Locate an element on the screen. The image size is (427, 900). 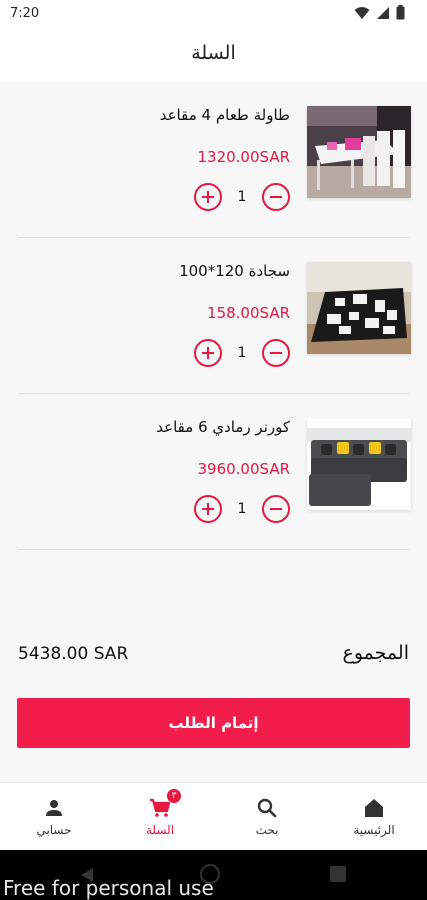
rug-image is located at coordinates (359, 308).